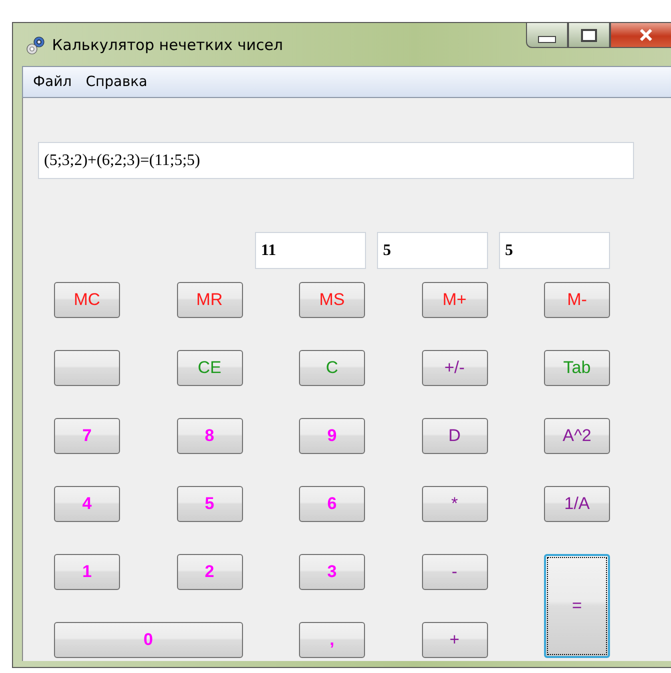 The image size is (671, 673). Describe the element at coordinates (332, 368) in the screenshot. I see `calc-button: C` at that location.